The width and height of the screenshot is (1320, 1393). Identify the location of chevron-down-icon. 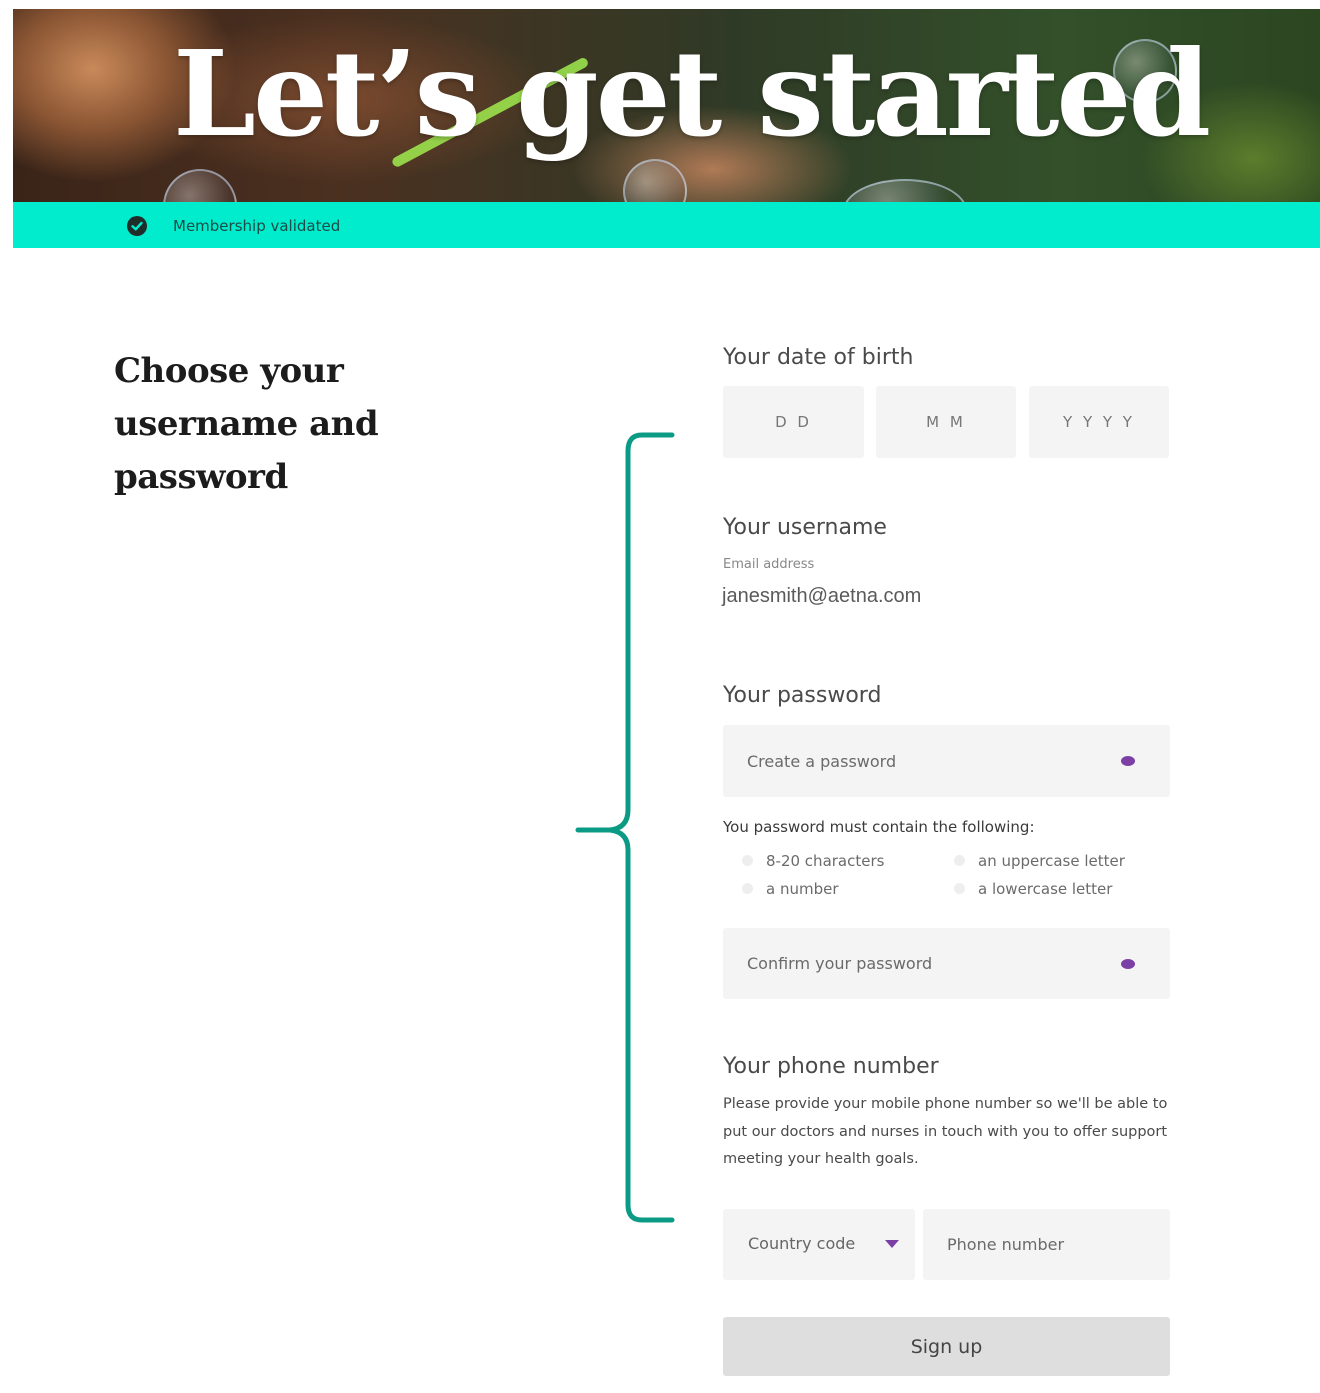
(892, 1244).